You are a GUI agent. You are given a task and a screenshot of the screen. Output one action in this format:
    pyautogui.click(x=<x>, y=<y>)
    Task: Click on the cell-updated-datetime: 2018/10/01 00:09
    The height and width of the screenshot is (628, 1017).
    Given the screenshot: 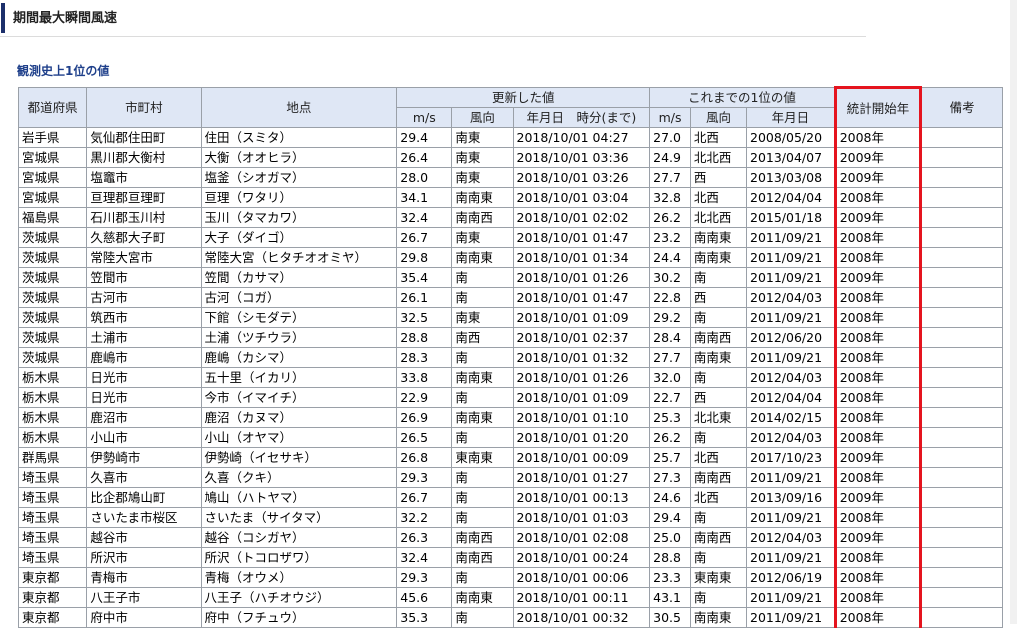 What is the action you would take?
    pyautogui.click(x=581, y=457)
    